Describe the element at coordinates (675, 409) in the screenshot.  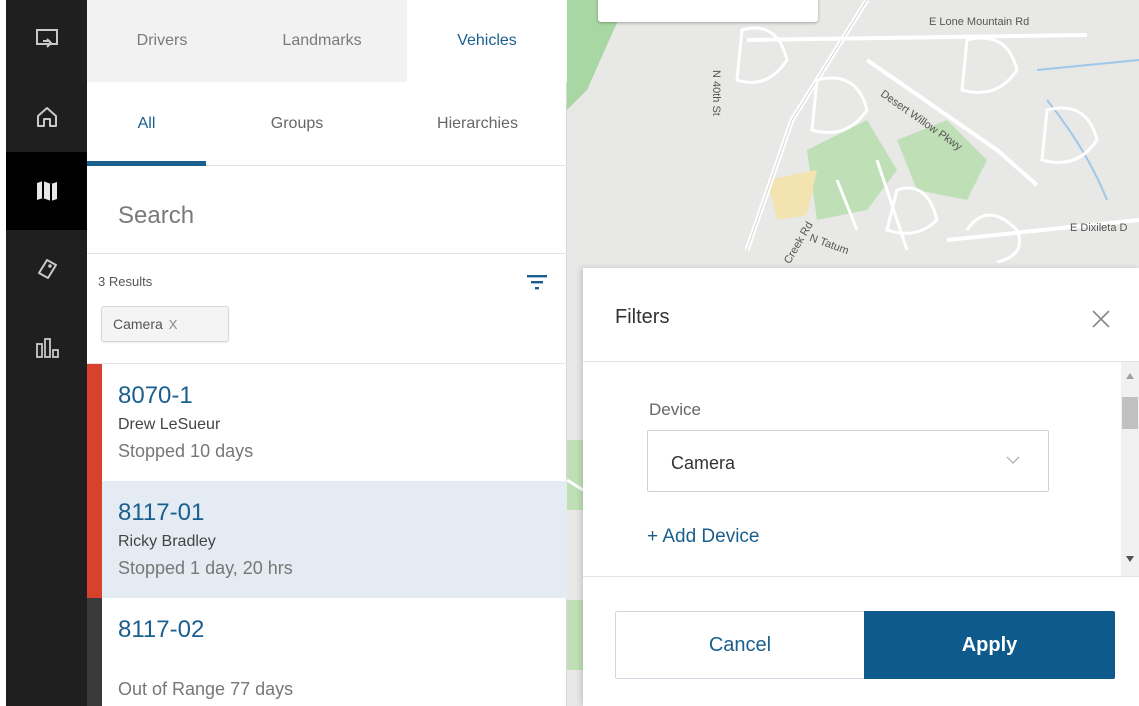
I see `device-label: Device` at that location.